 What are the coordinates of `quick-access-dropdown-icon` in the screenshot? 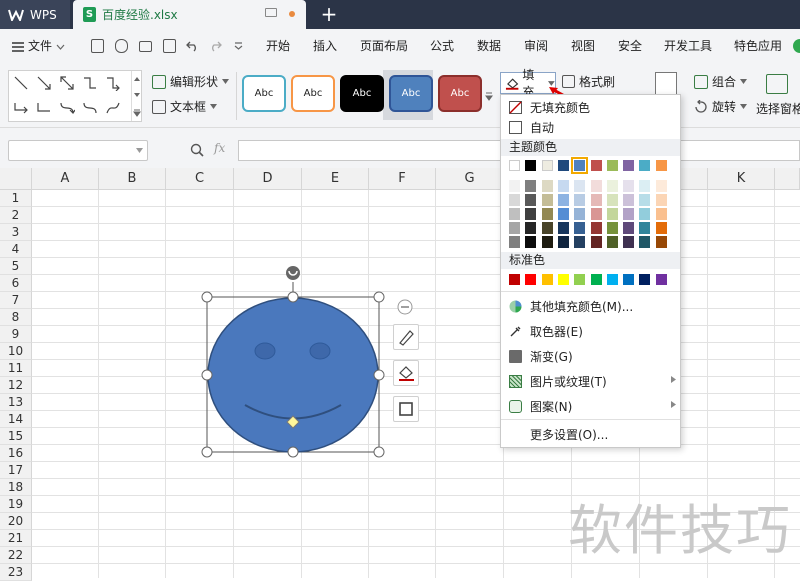 It's located at (238, 46).